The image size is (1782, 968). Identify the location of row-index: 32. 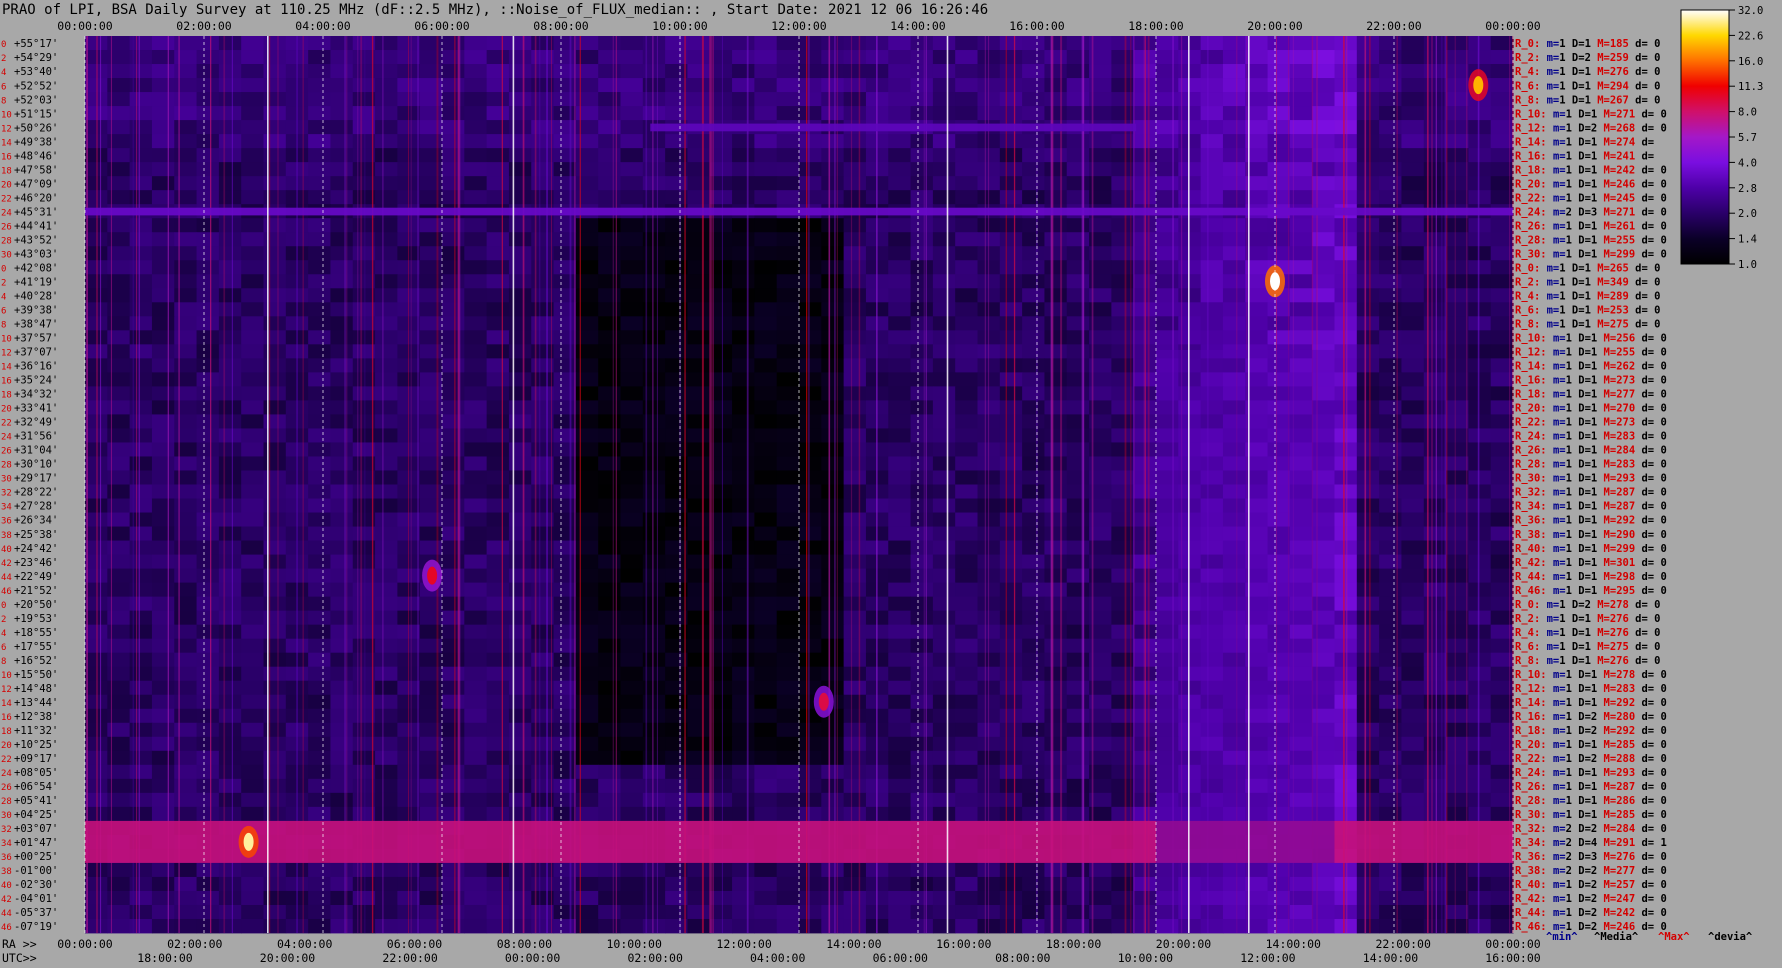
(6, 494).